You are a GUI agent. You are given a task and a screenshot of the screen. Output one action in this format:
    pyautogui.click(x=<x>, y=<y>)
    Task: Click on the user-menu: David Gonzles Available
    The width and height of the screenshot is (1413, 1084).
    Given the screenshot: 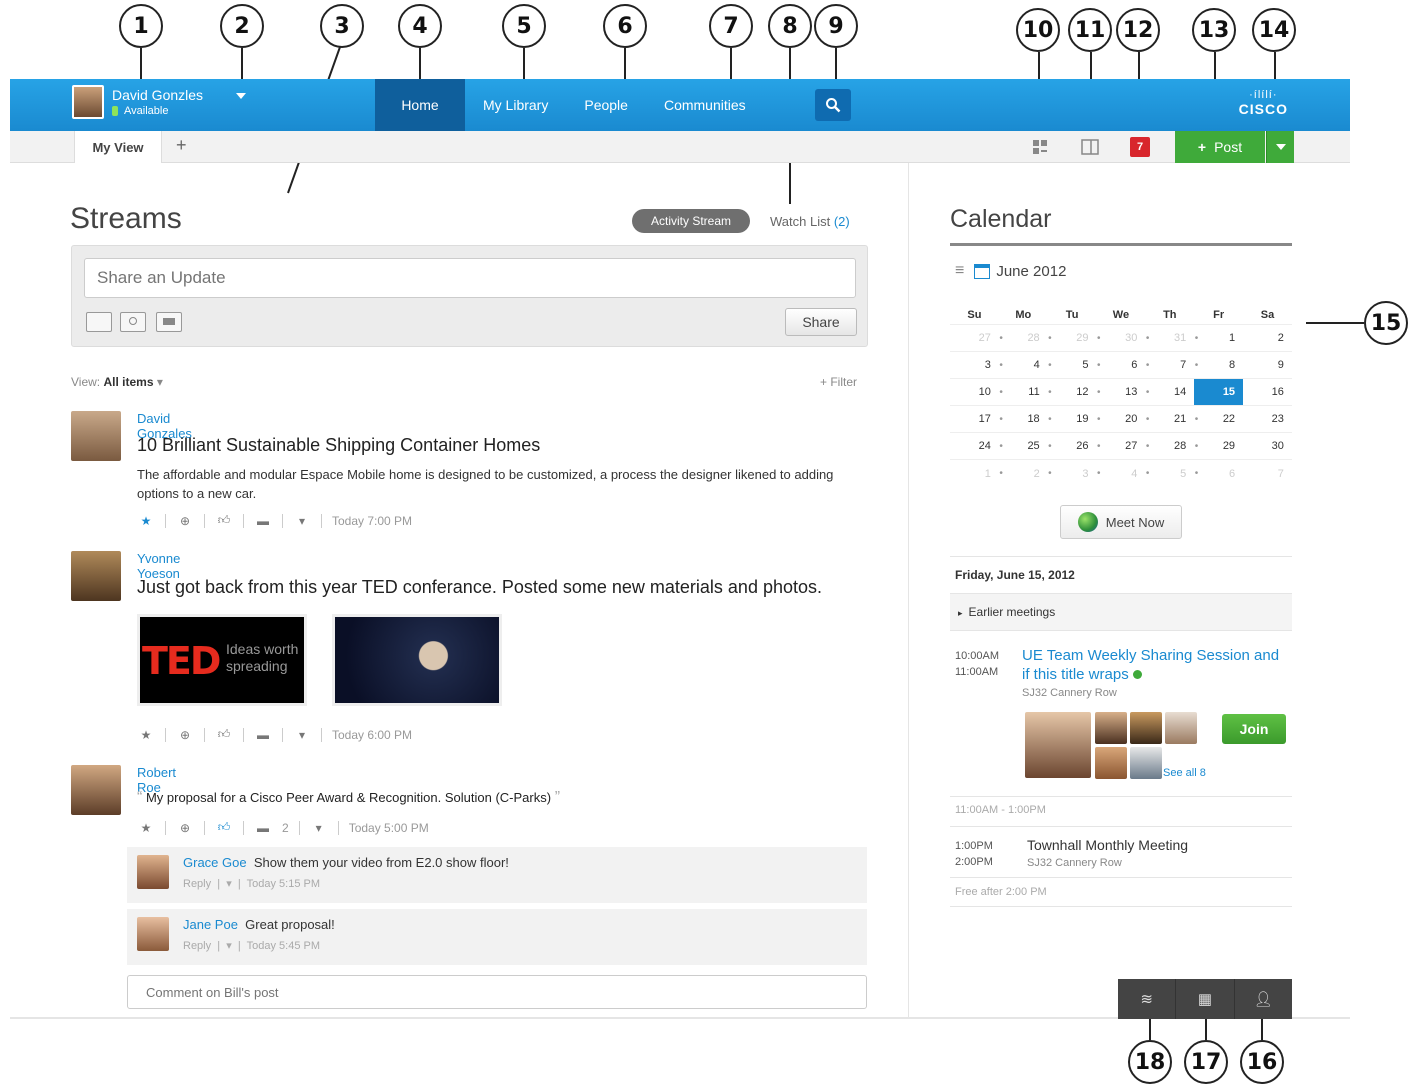 What is the action you would take?
    pyautogui.click(x=137, y=102)
    